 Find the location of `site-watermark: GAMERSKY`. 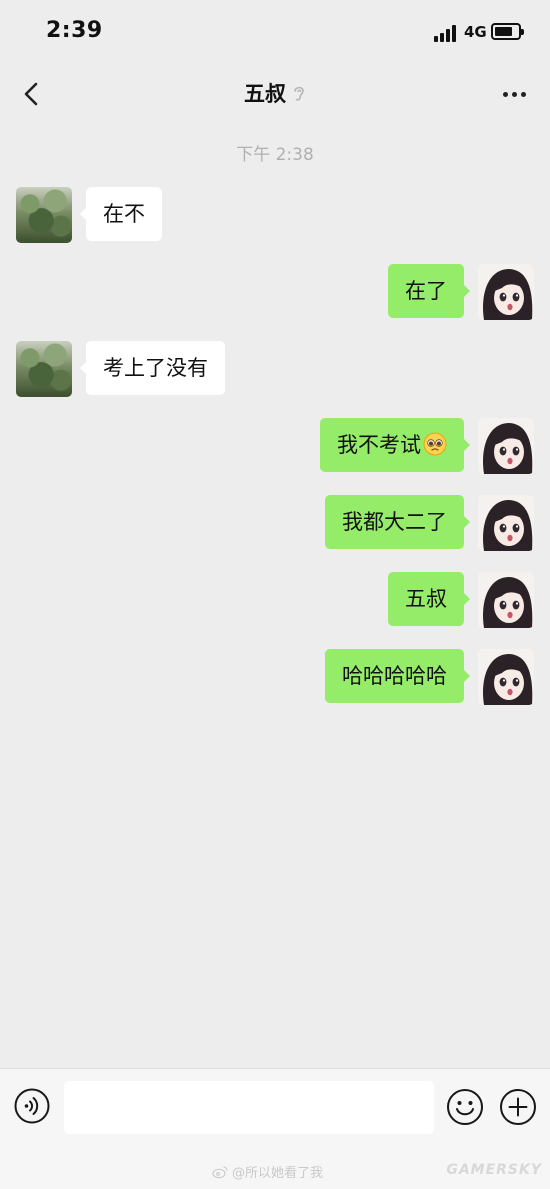

site-watermark: GAMERSKY is located at coordinates (494, 1170).